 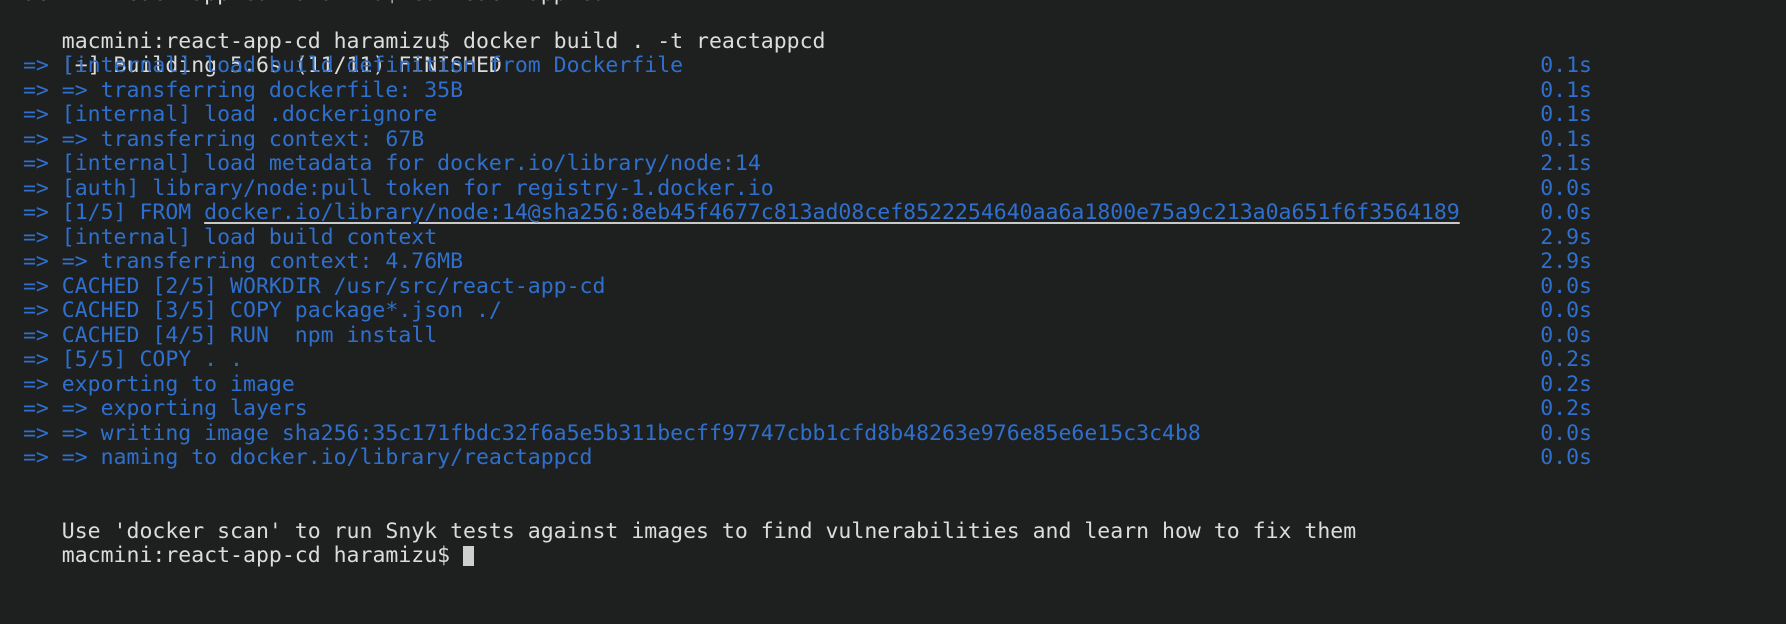 What do you see at coordinates (224, 335) in the screenshot?
I see `build-step-text: => CACHED [4/5] RUN npm install` at bounding box center [224, 335].